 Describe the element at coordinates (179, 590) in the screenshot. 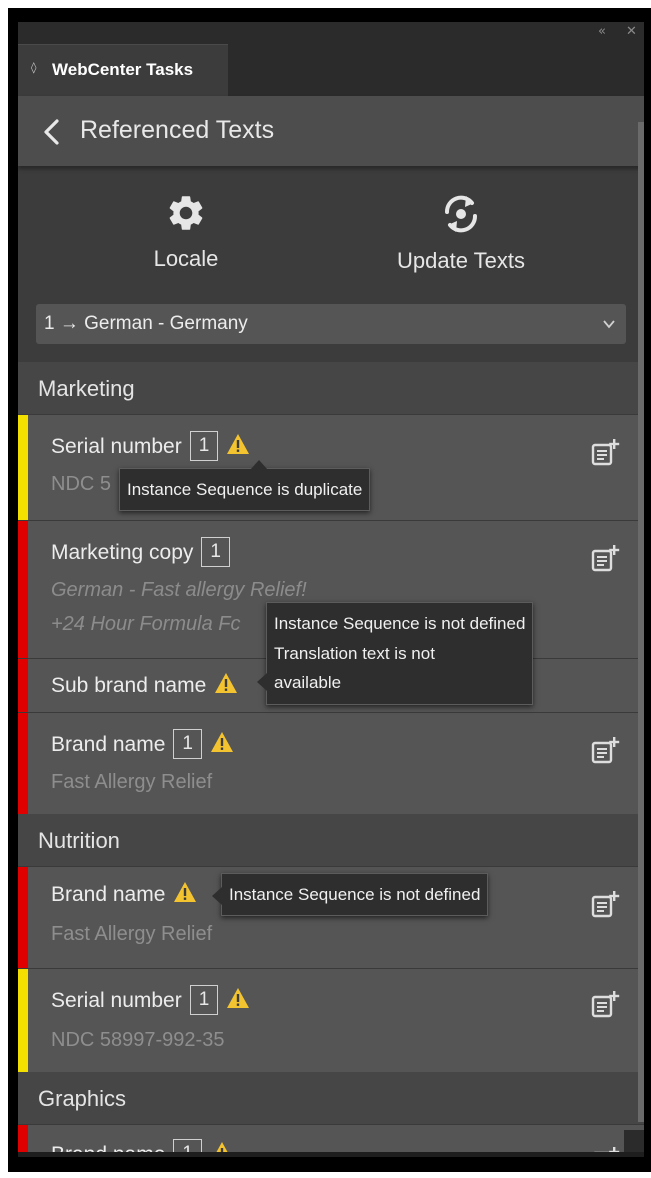

I see `row-value-line-1: German - Fast allergy Relief!` at that location.